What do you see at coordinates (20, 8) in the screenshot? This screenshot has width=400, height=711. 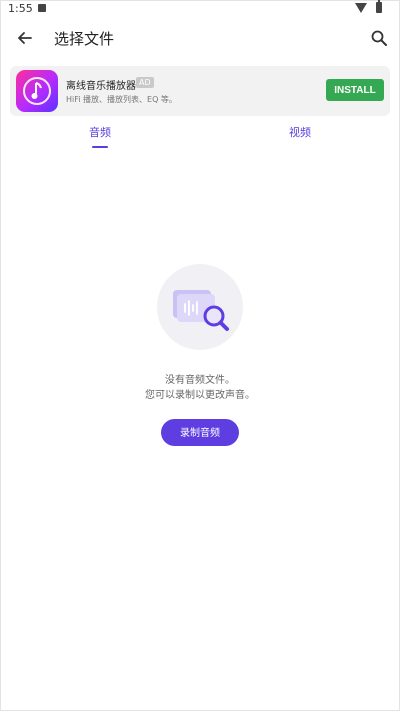 I see `status-time: 1:55` at bounding box center [20, 8].